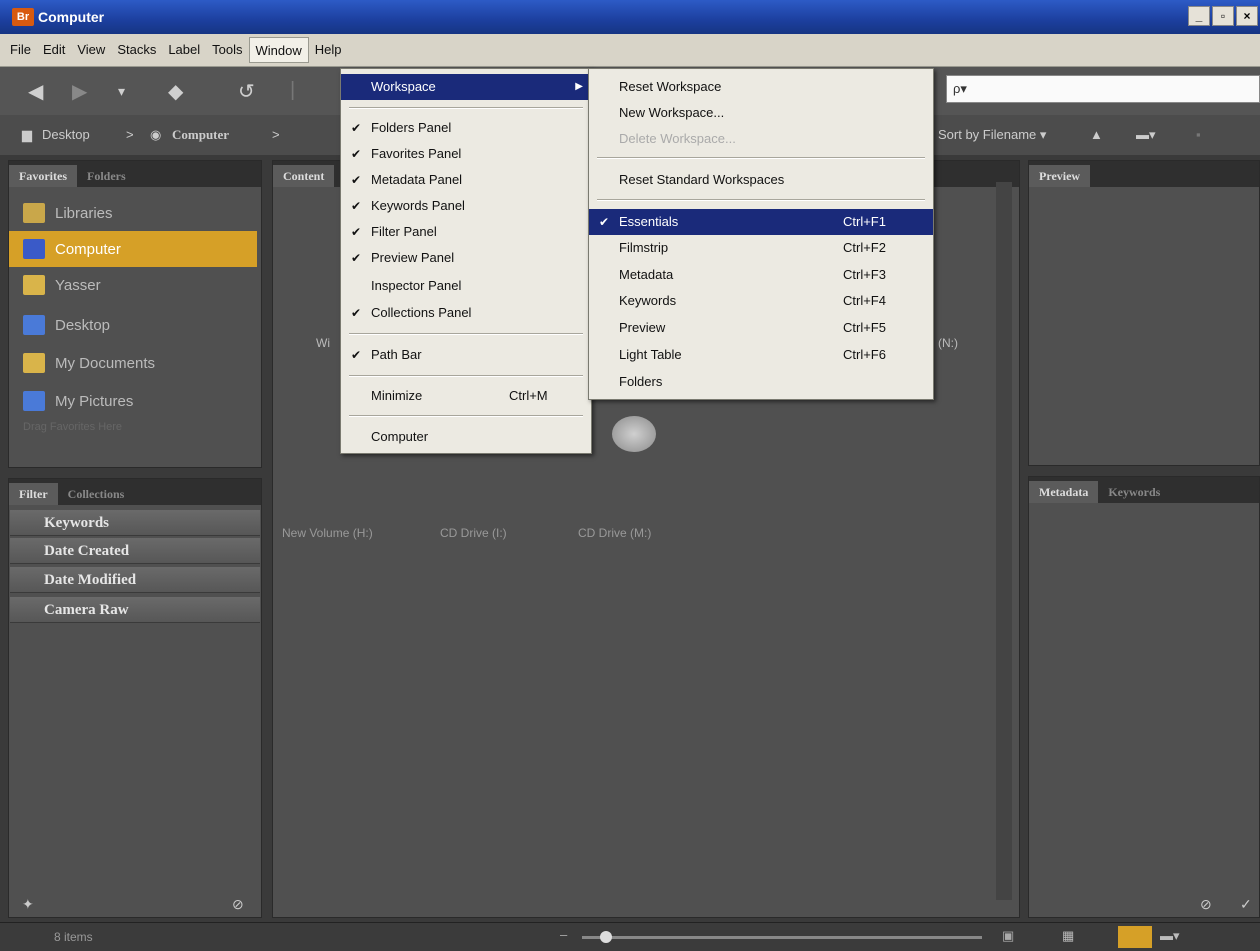  Describe the element at coordinates (33, 494) in the screenshot. I see `tab-filter: Filter` at that location.